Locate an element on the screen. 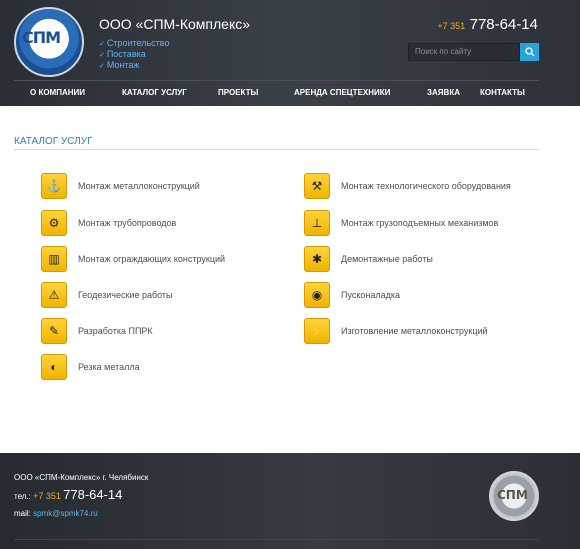 This screenshot has width=580, height=549. crane-hook-icon: ⚓ is located at coordinates (54, 186).